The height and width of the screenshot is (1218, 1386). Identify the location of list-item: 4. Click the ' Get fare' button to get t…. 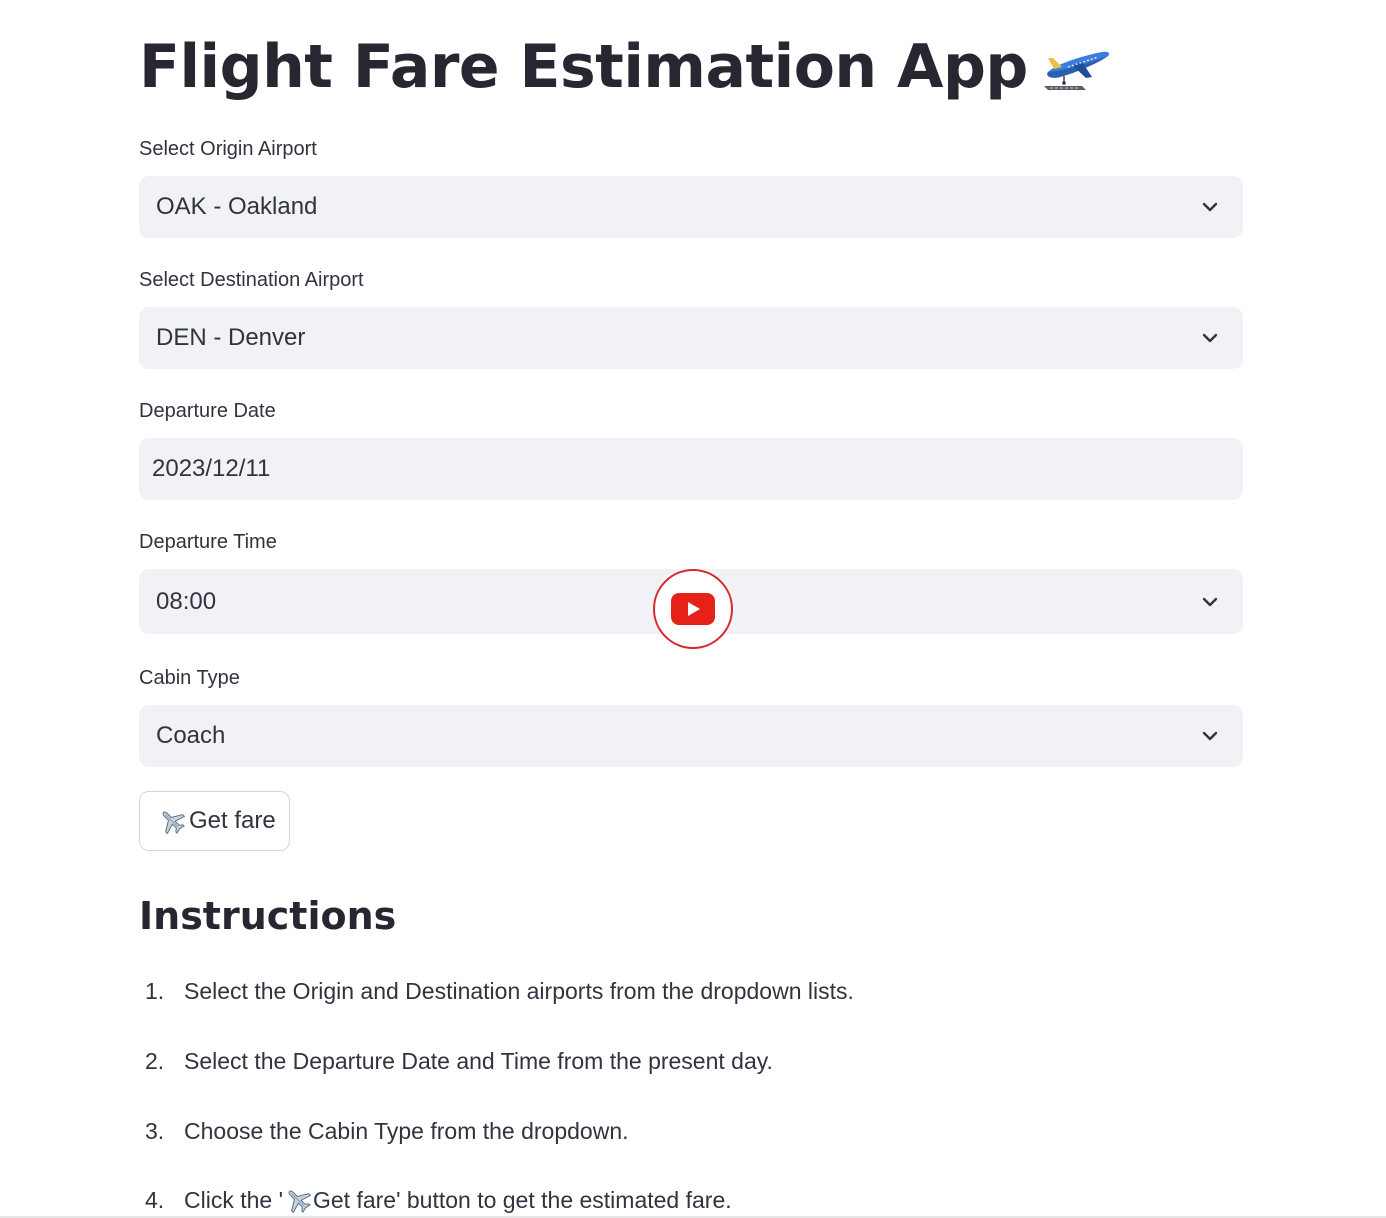
(438, 1200).